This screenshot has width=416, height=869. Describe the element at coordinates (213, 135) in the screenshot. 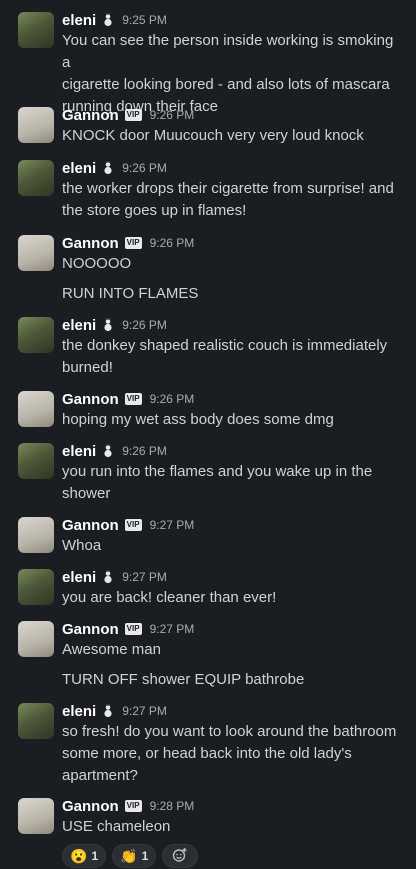

I see `message-text: KNOCK door Muucouch very very loud knock` at that location.